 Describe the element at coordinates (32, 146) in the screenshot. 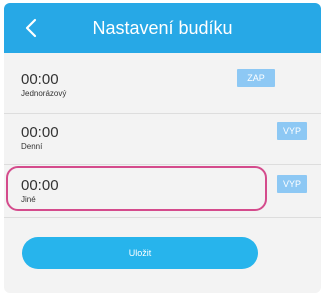

I see `alarm-repeat: Denní` at that location.